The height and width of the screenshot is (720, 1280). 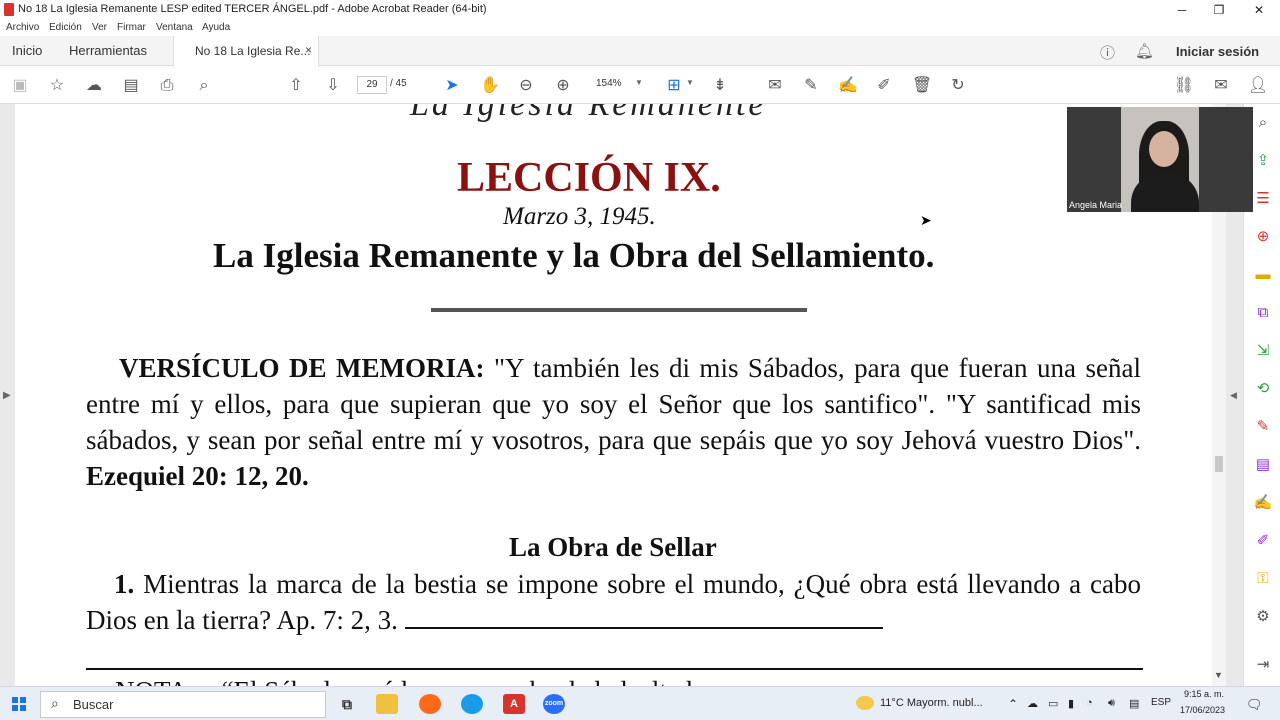 I want to click on menu-ver: Ver, so click(x=99, y=27).